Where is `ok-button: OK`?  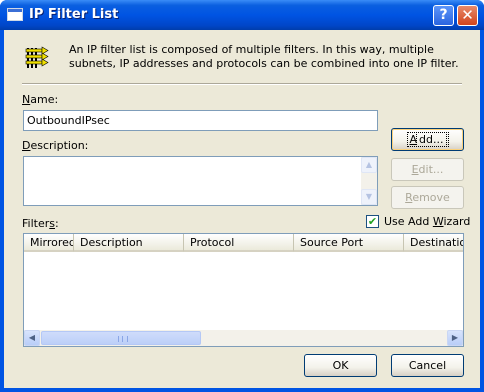
ok-button: OK is located at coordinates (340, 365).